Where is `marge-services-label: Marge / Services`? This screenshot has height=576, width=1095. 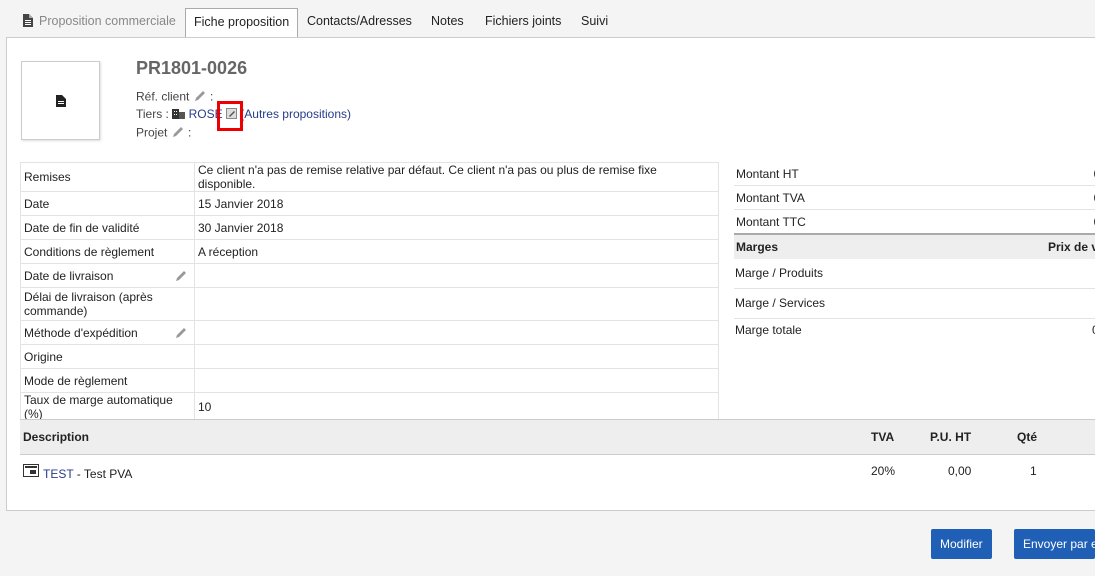 marge-services-label: Marge / Services is located at coordinates (780, 303).